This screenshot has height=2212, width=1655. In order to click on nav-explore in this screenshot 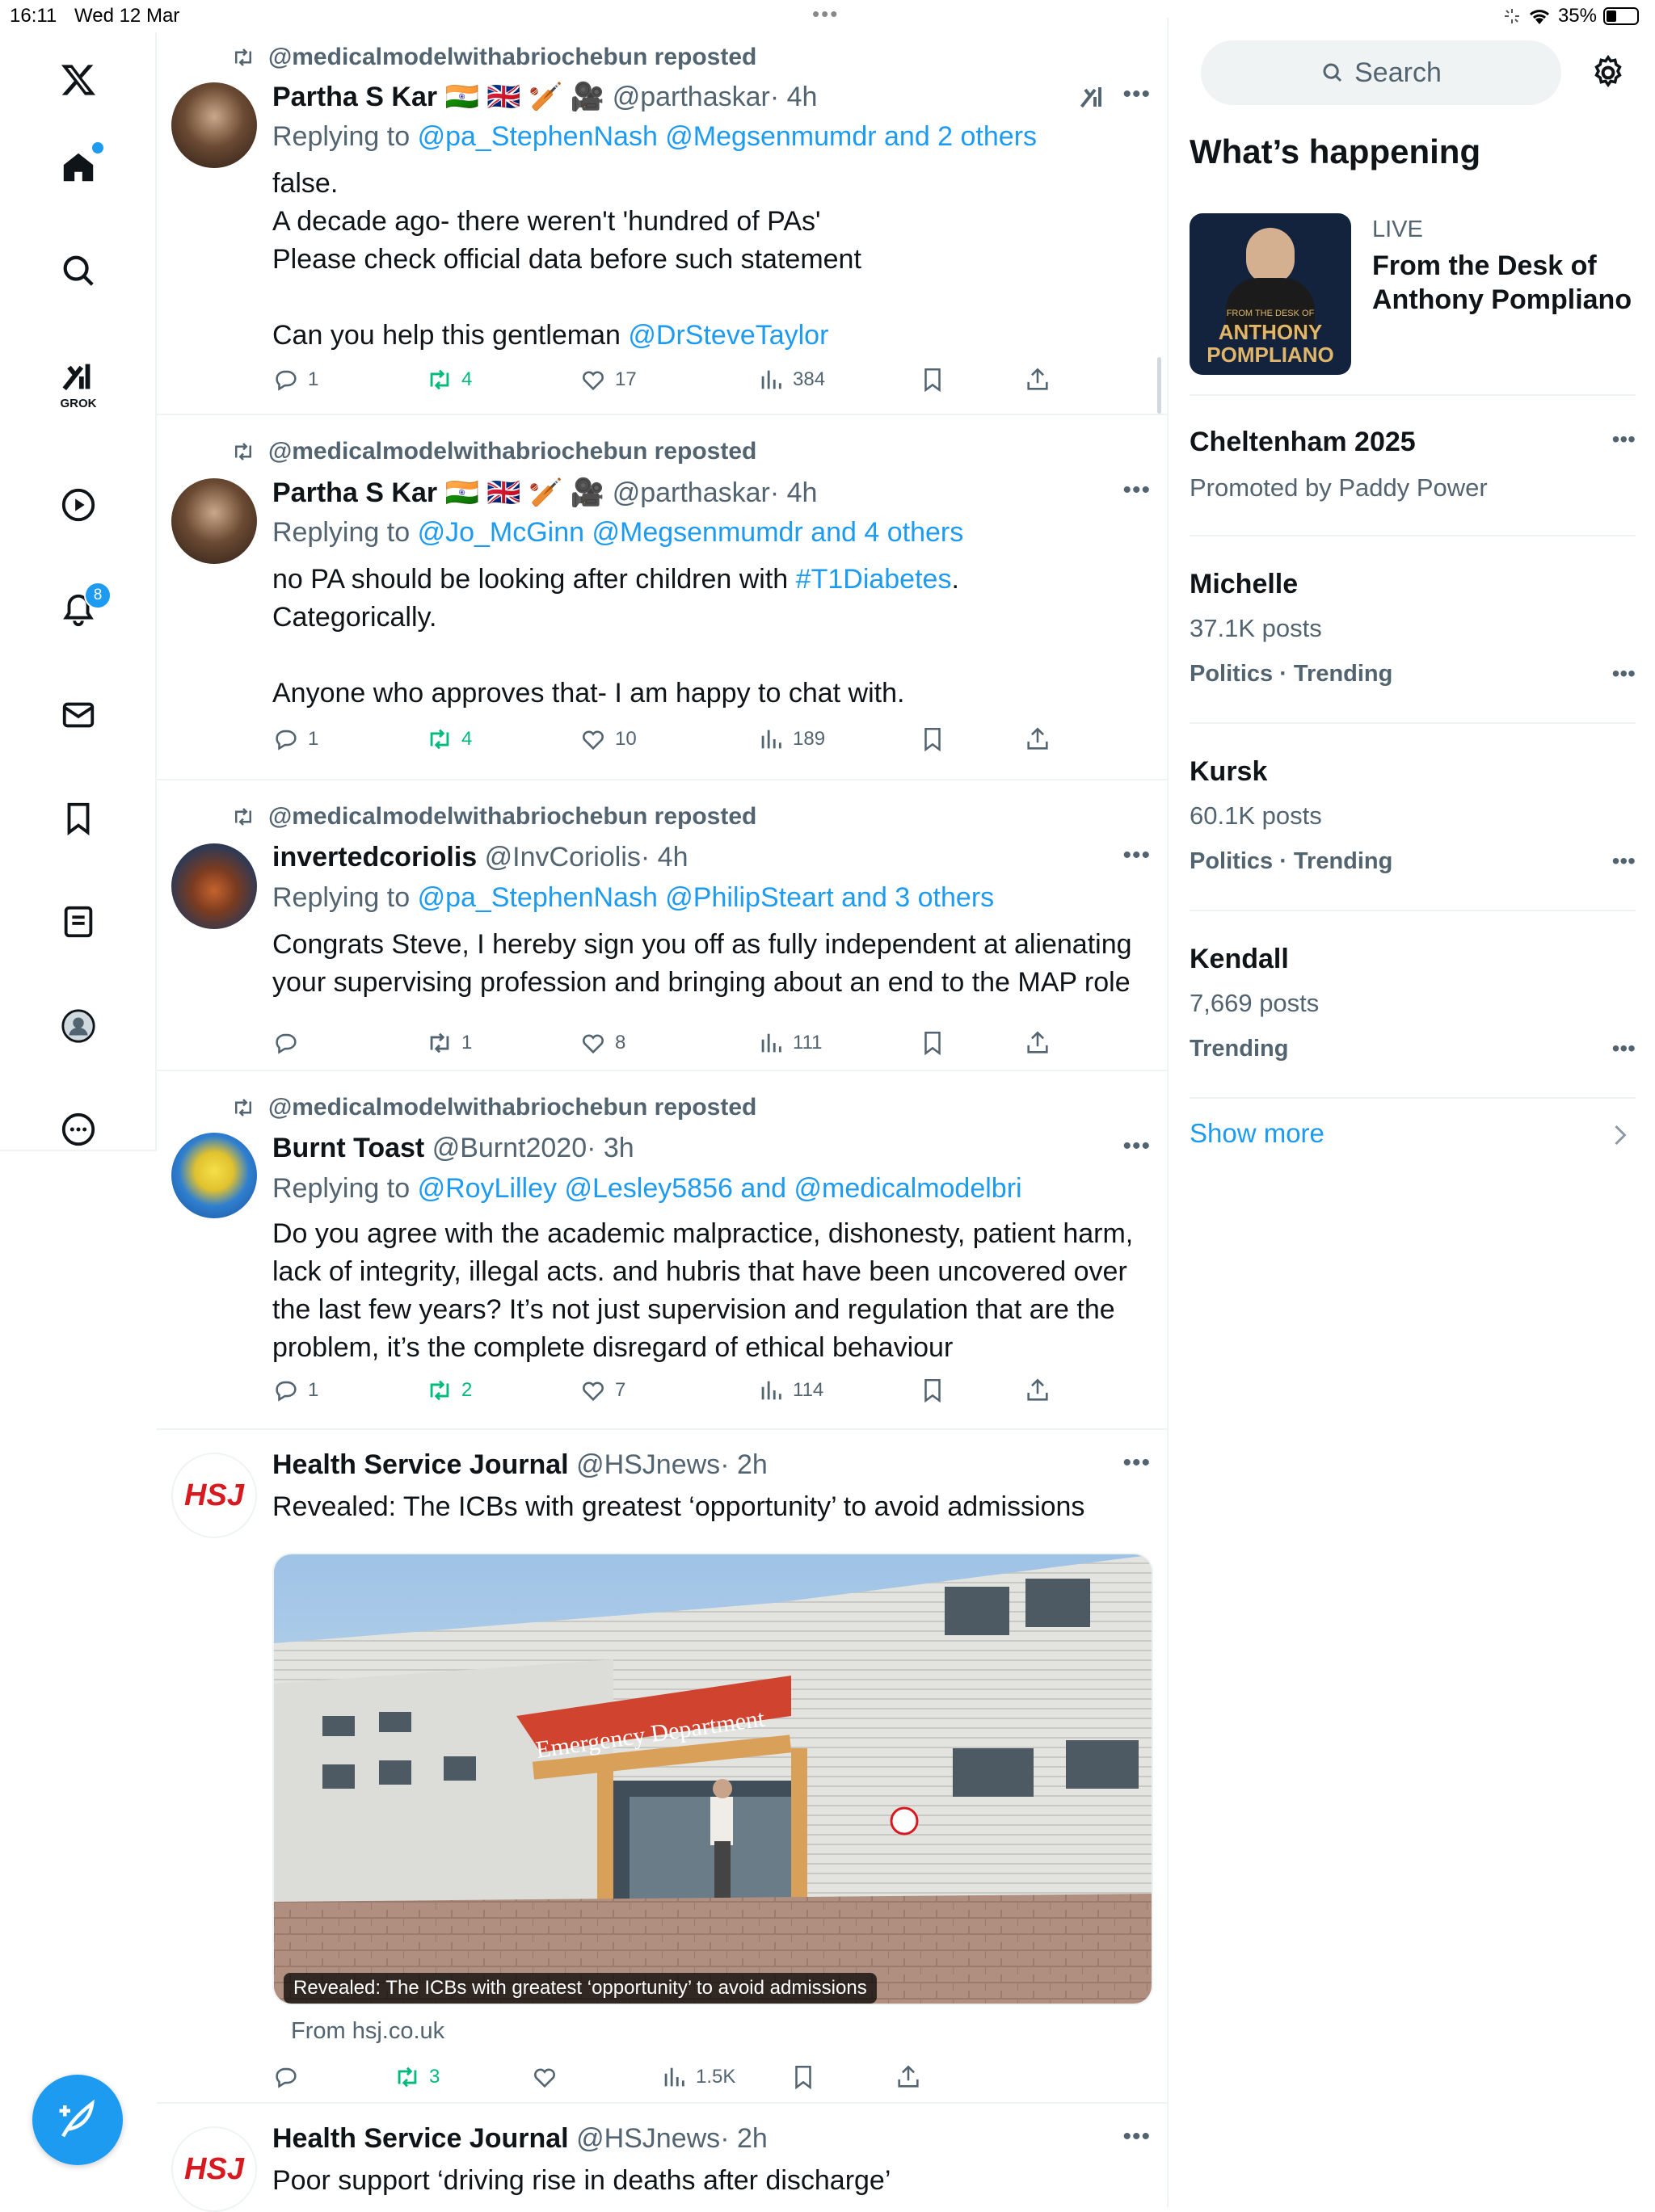, I will do `click(78, 270)`.